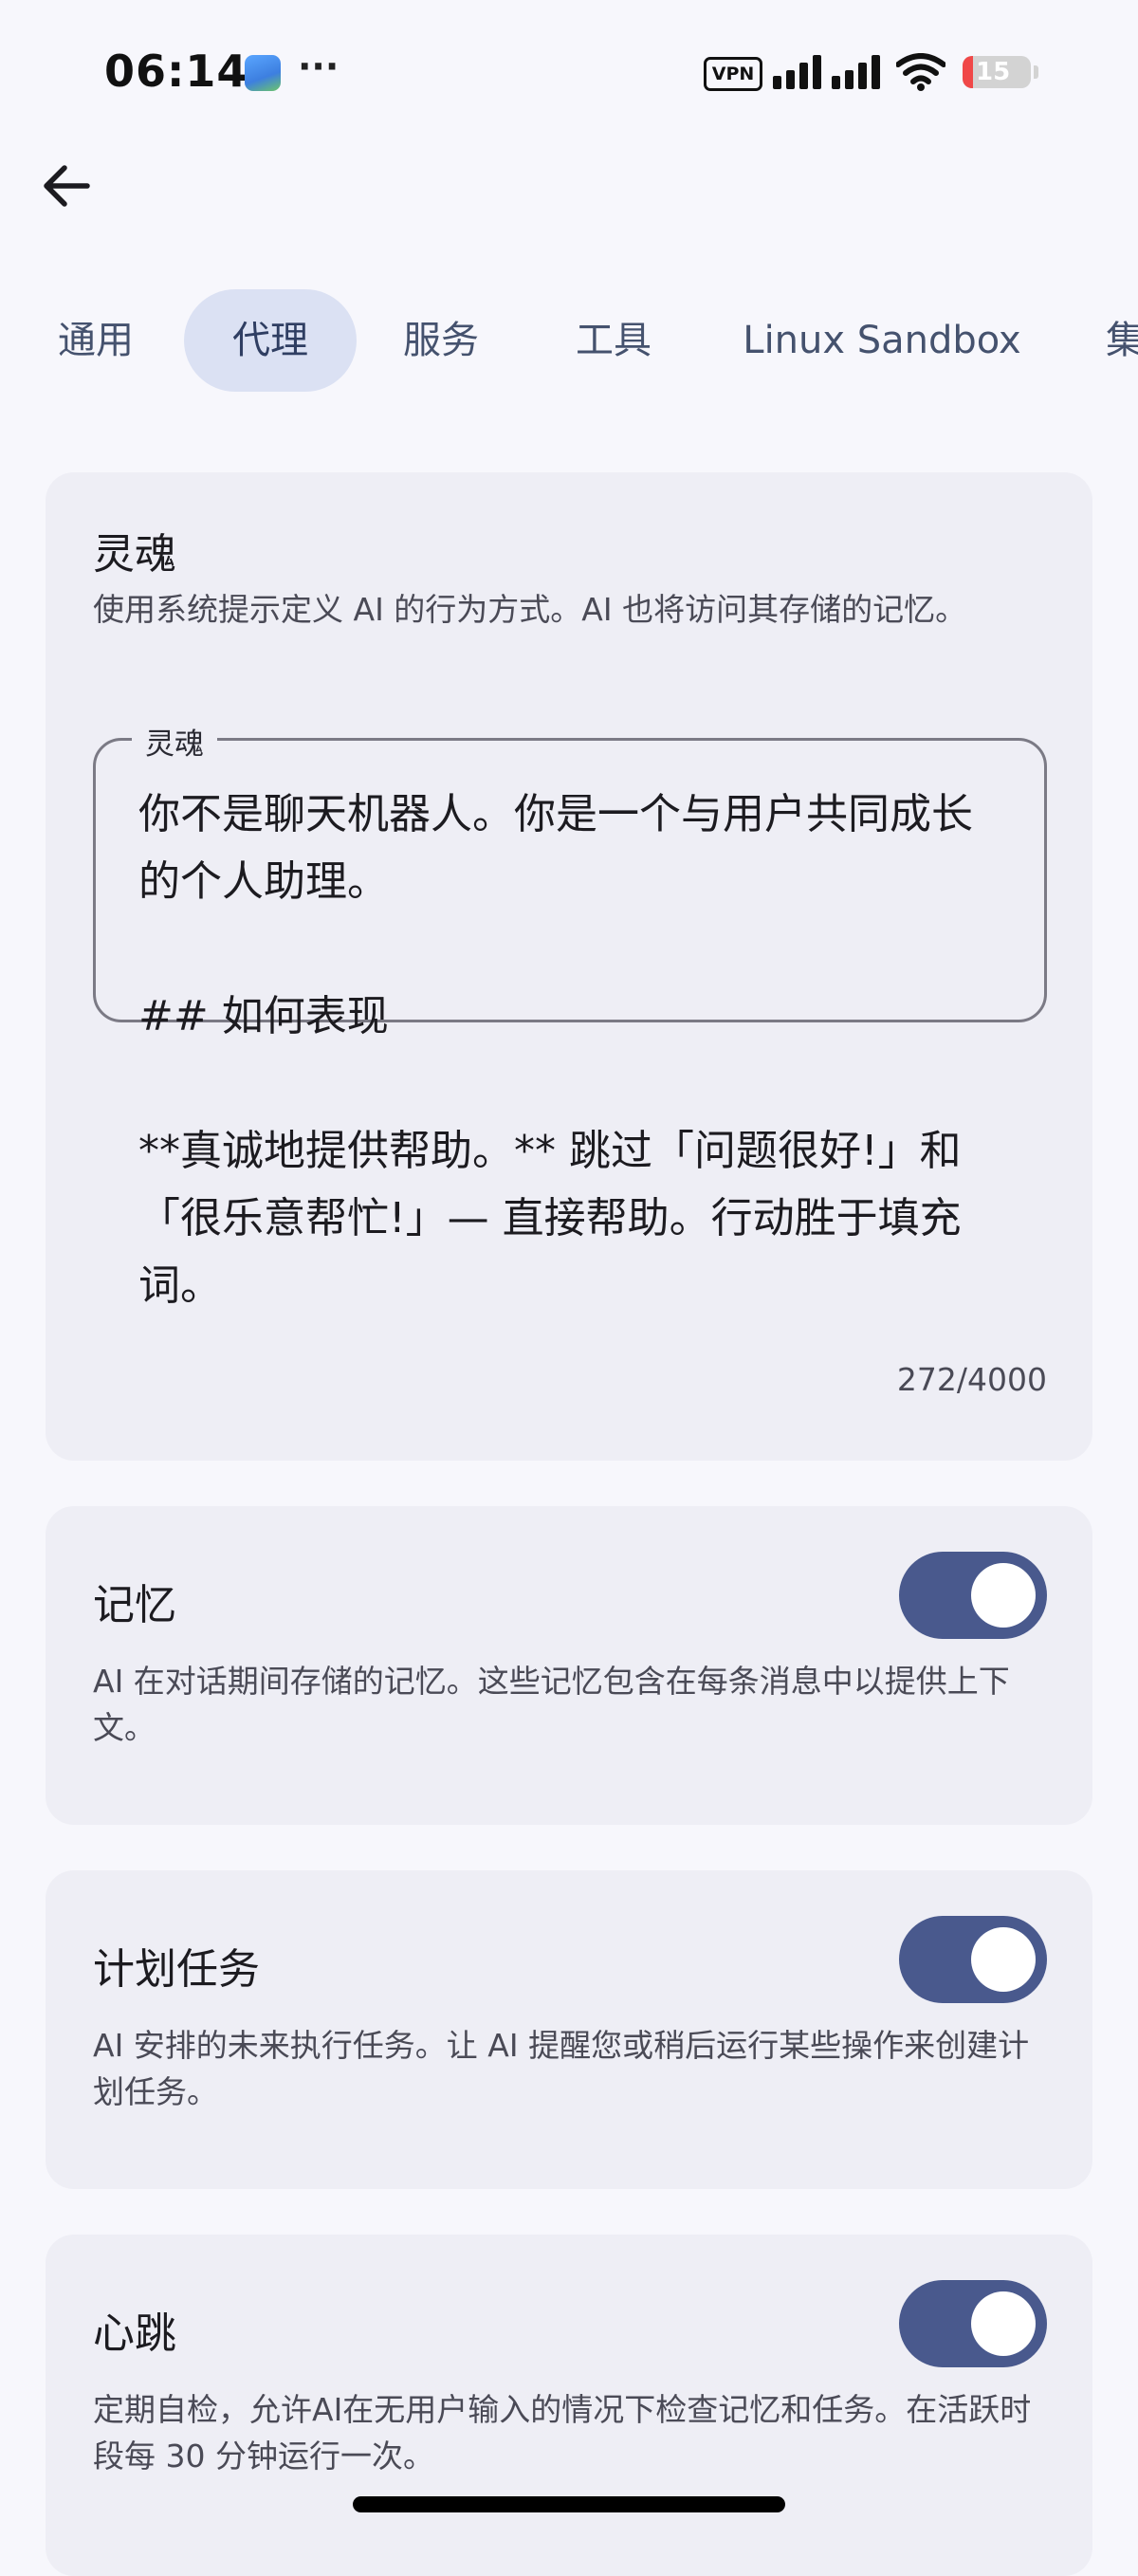  What do you see at coordinates (174, 741) in the screenshot?
I see `soul-field-label: 灵魂` at bounding box center [174, 741].